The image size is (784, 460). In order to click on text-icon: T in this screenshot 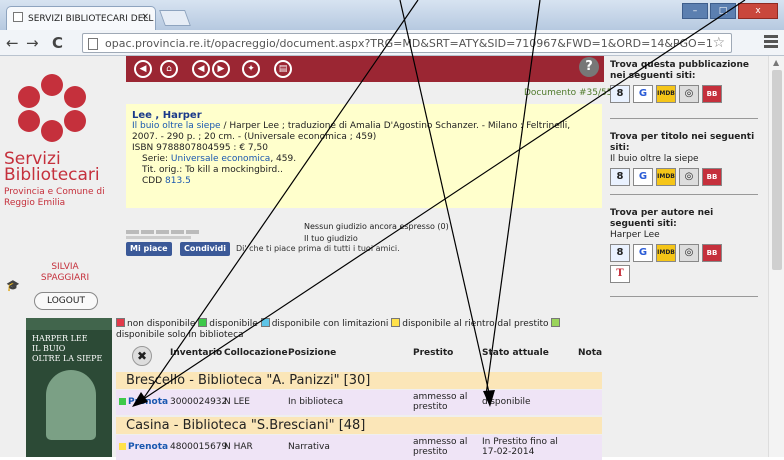, I will do `click(620, 274)`.